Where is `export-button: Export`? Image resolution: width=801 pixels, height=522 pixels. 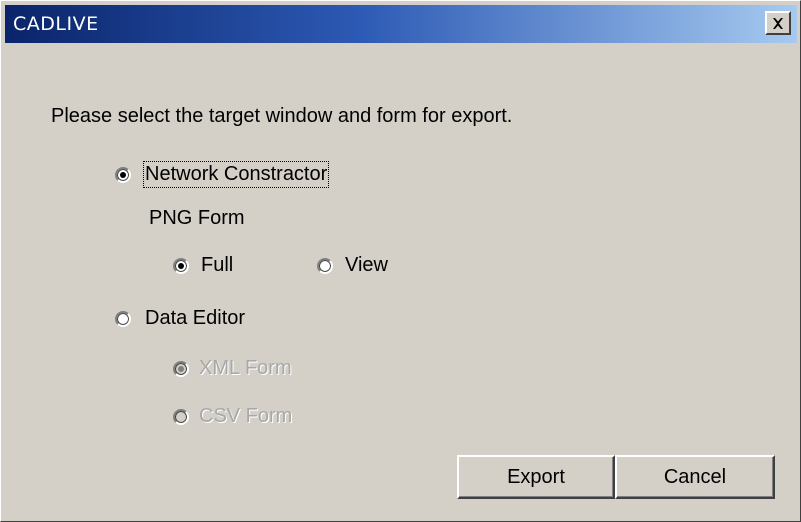
export-button: Export is located at coordinates (536, 477).